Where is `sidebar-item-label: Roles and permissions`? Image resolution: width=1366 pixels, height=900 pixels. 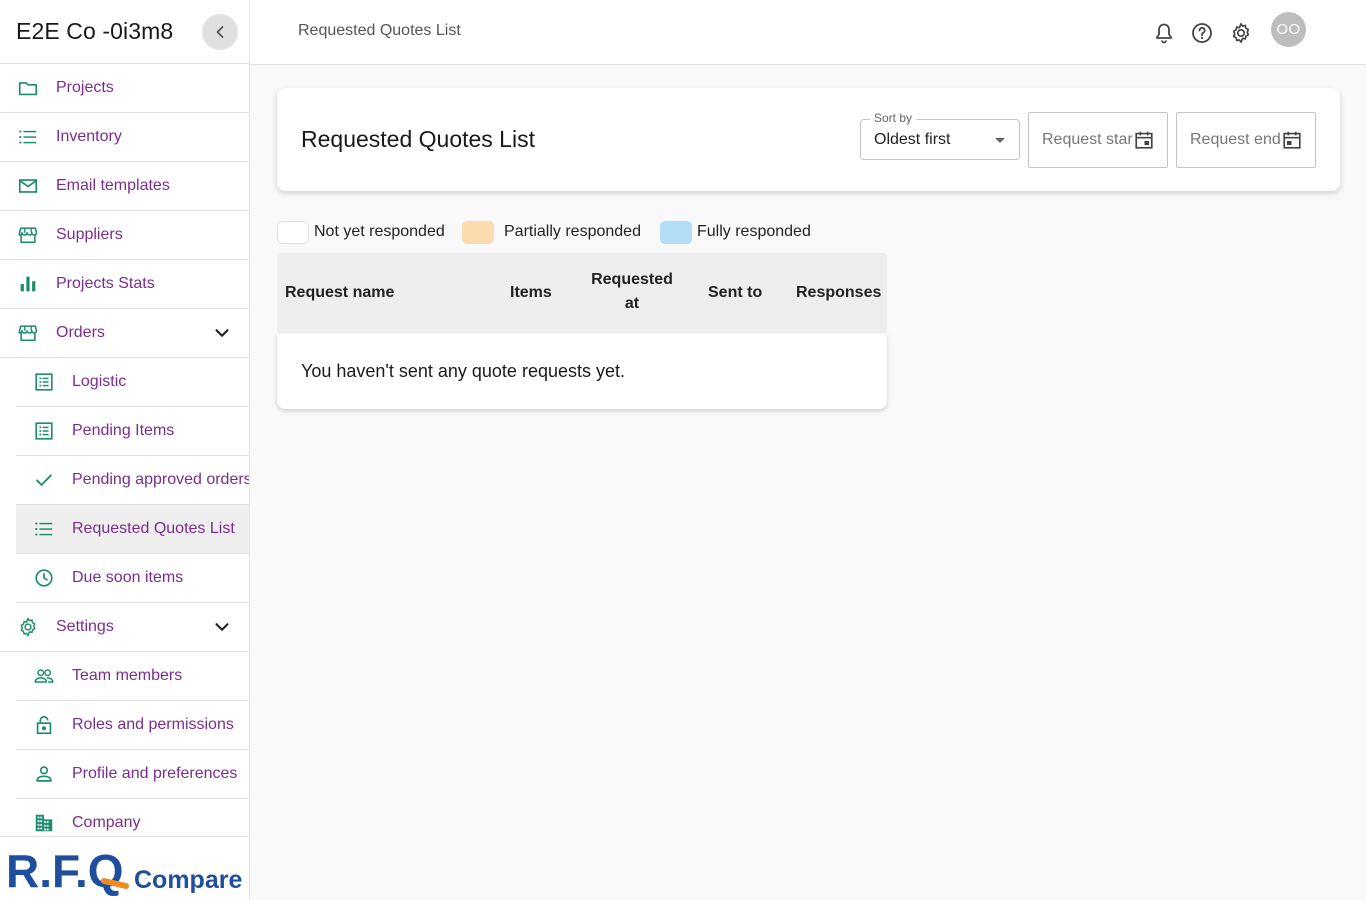
sidebar-item-label: Roles and permissions is located at coordinates (153, 724).